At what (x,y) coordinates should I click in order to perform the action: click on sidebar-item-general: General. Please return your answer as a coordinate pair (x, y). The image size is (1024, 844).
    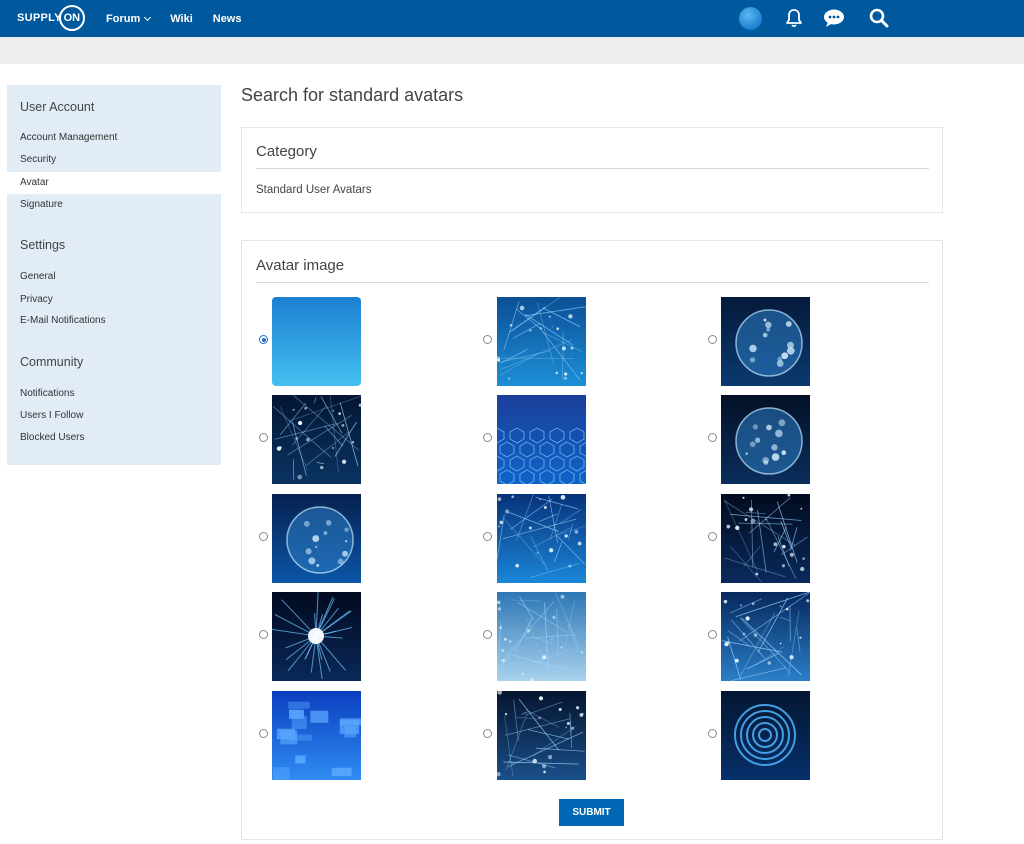
    Looking at the image, I should click on (114, 277).